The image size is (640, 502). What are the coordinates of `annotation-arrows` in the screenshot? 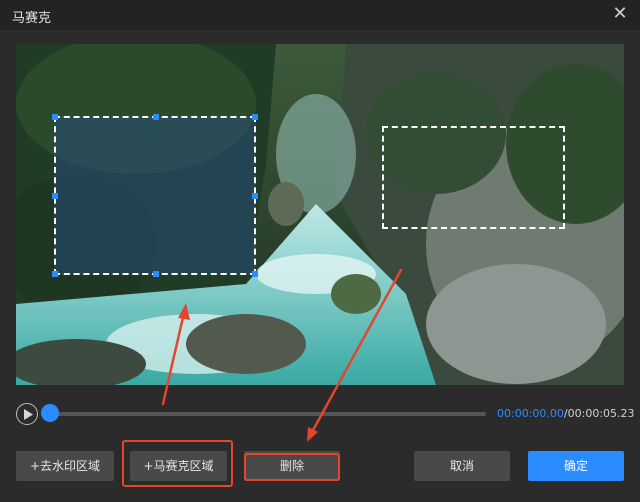 It's located at (282, 355).